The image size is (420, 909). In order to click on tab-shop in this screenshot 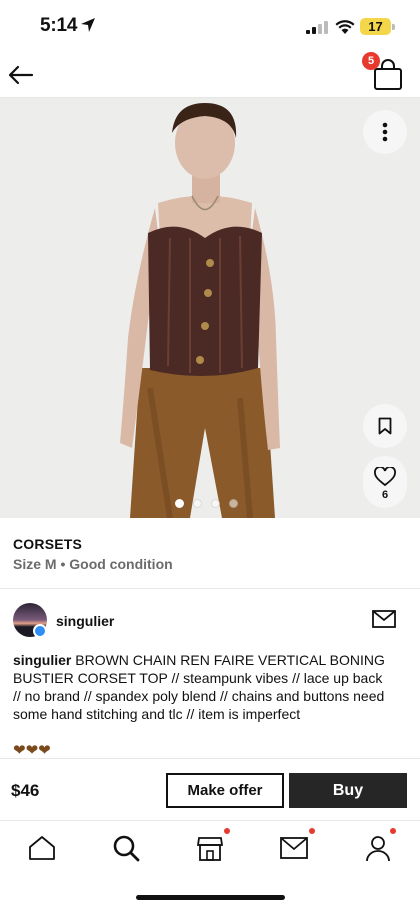, I will do `click(210, 848)`.